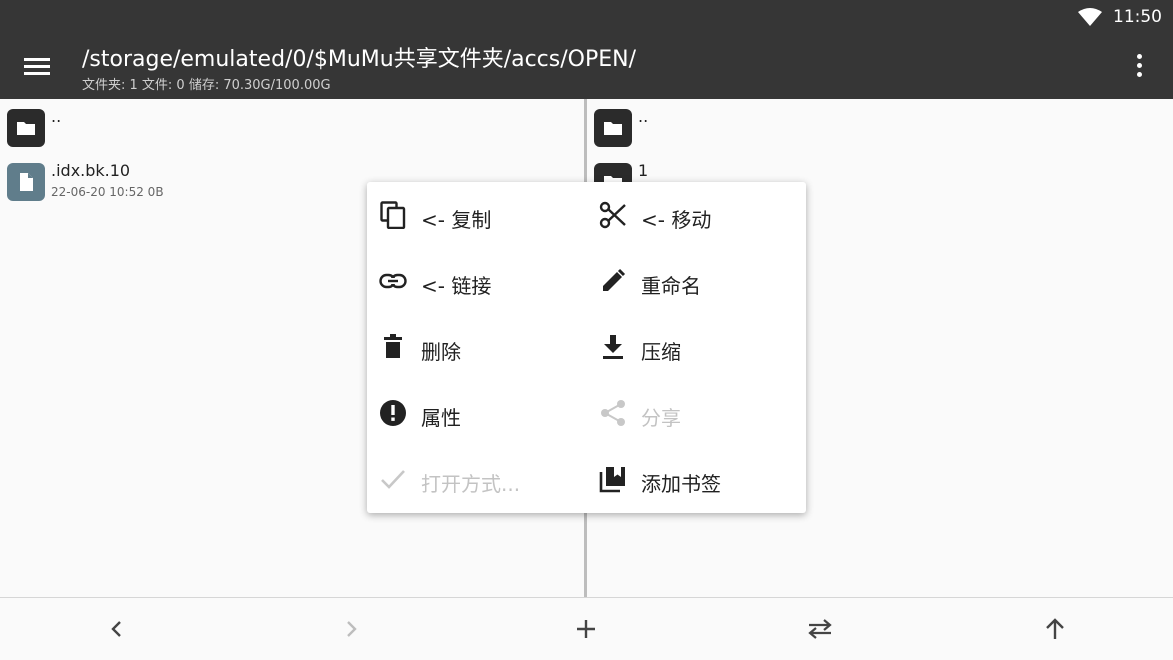  What do you see at coordinates (681, 484) in the screenshot?
I see `add-bookmark-label: 添加书签` at bounding box center [681, 484].